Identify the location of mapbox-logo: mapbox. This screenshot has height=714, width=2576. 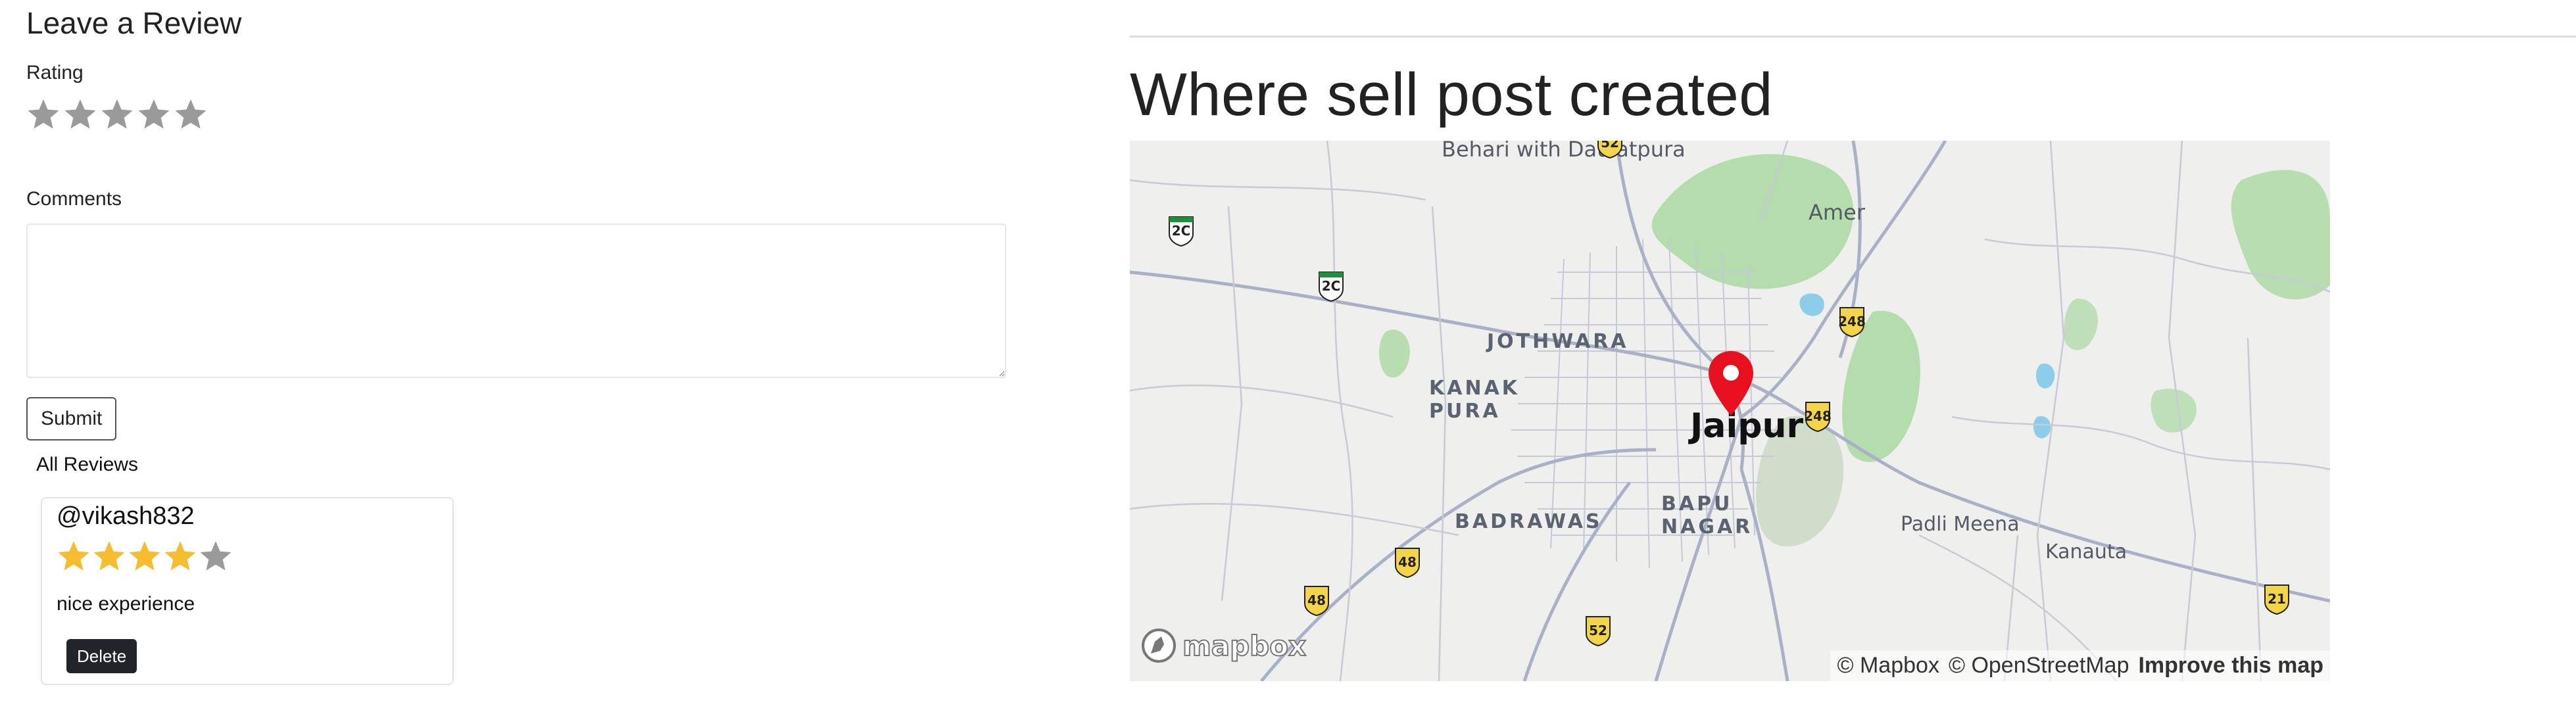
(1224, 645).